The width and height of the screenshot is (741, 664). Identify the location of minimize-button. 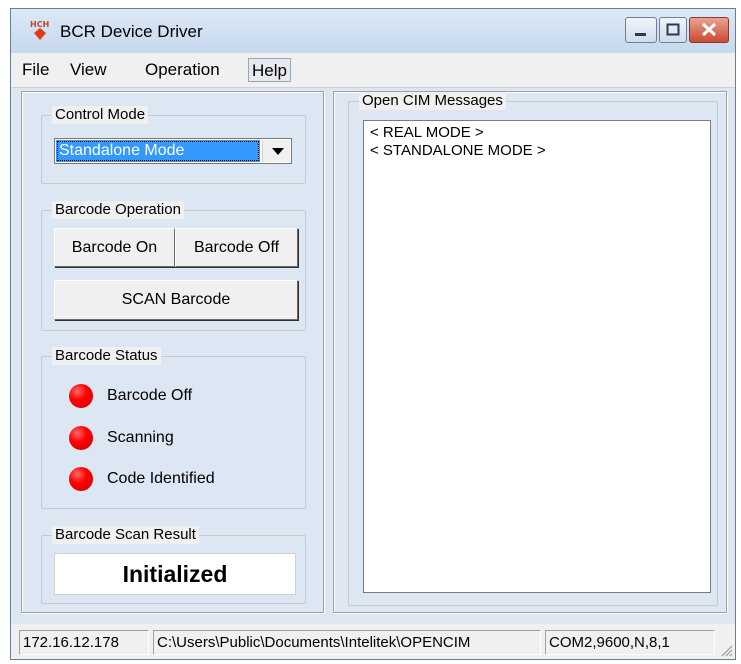
(641, 30).